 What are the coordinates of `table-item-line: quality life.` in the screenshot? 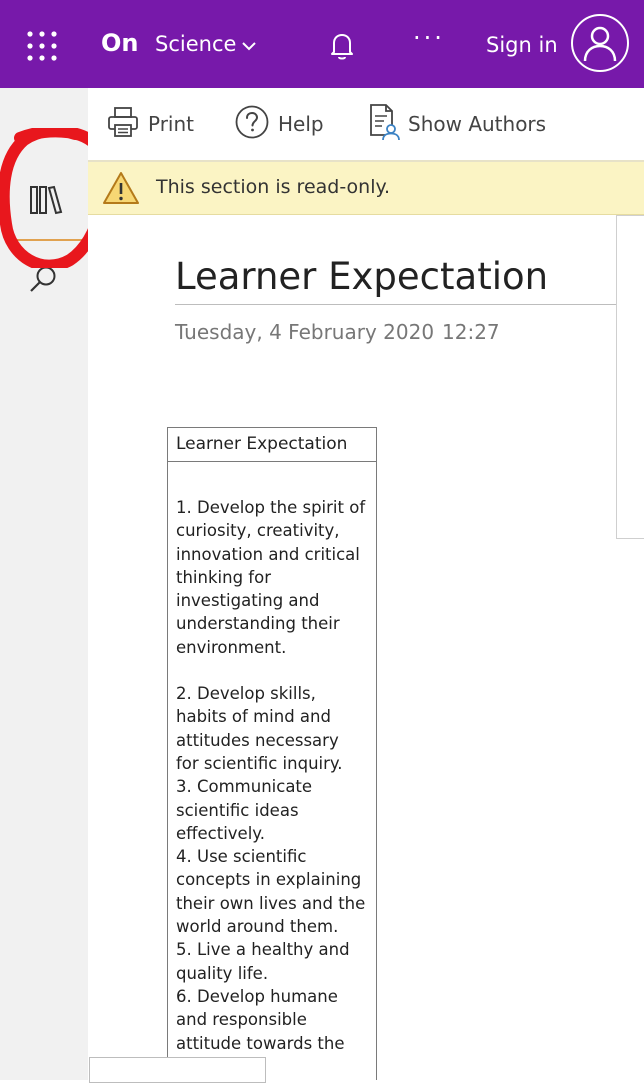 It's located at (222, 973).